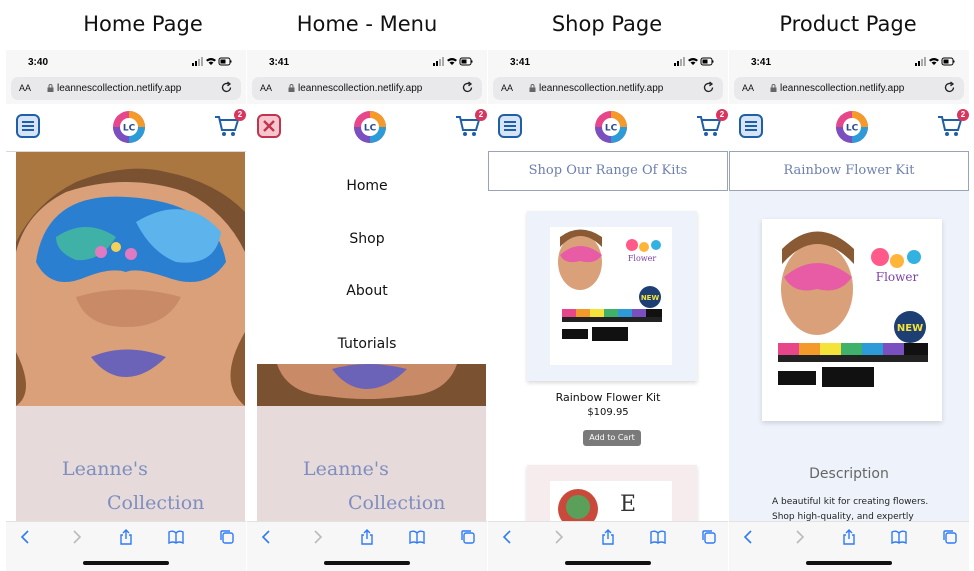 The width and height of the screenshot is (974, 571). Describe the element at coordinates (608, 397) in the screenshot. I see `product-name: Rainbow Flower Kit` at that location.